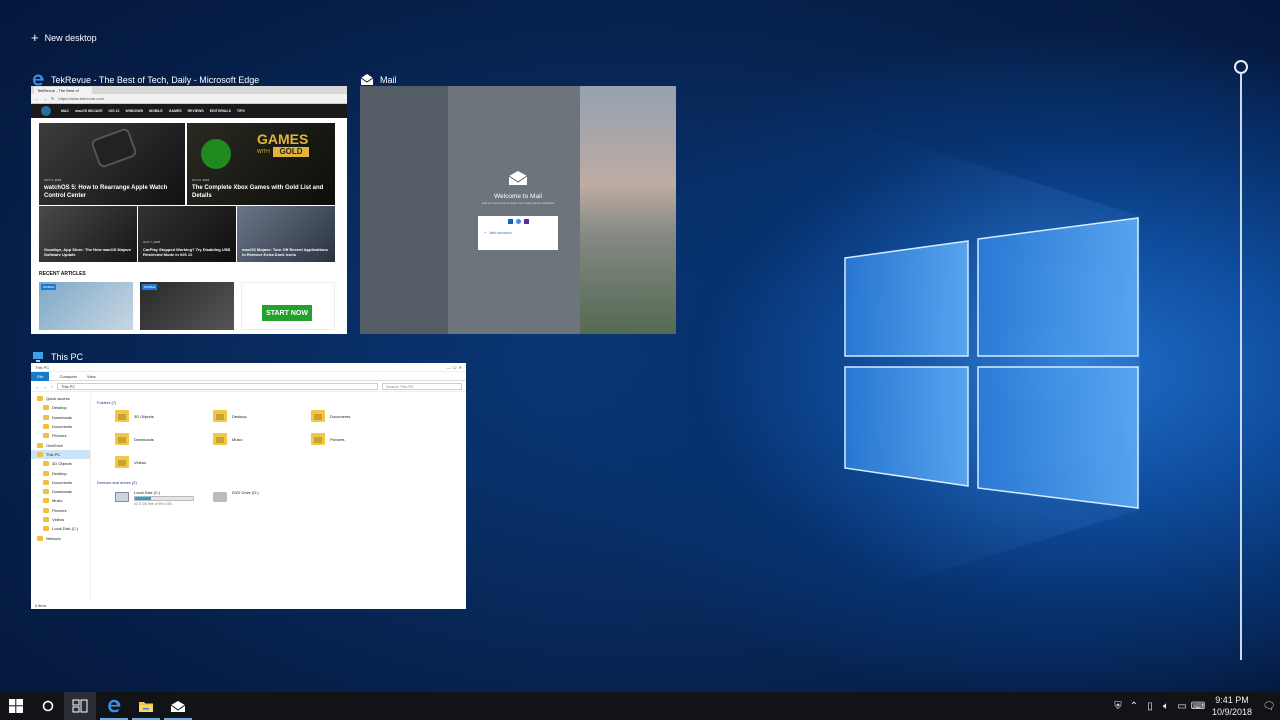 The width and height of the screenshot is (1280, 720). I want to click on ime-icon: ⌨︎, so click(1198, 706).